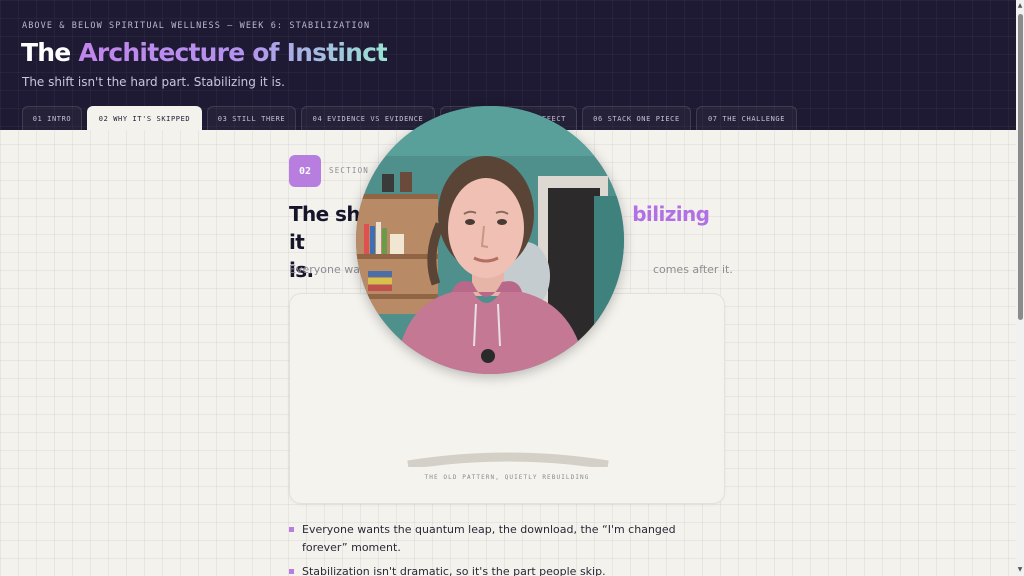  Describe the element at coordinates (233, 52) in the screenshot. I see `page-title-accent: Architecture of Instinct` at that location.